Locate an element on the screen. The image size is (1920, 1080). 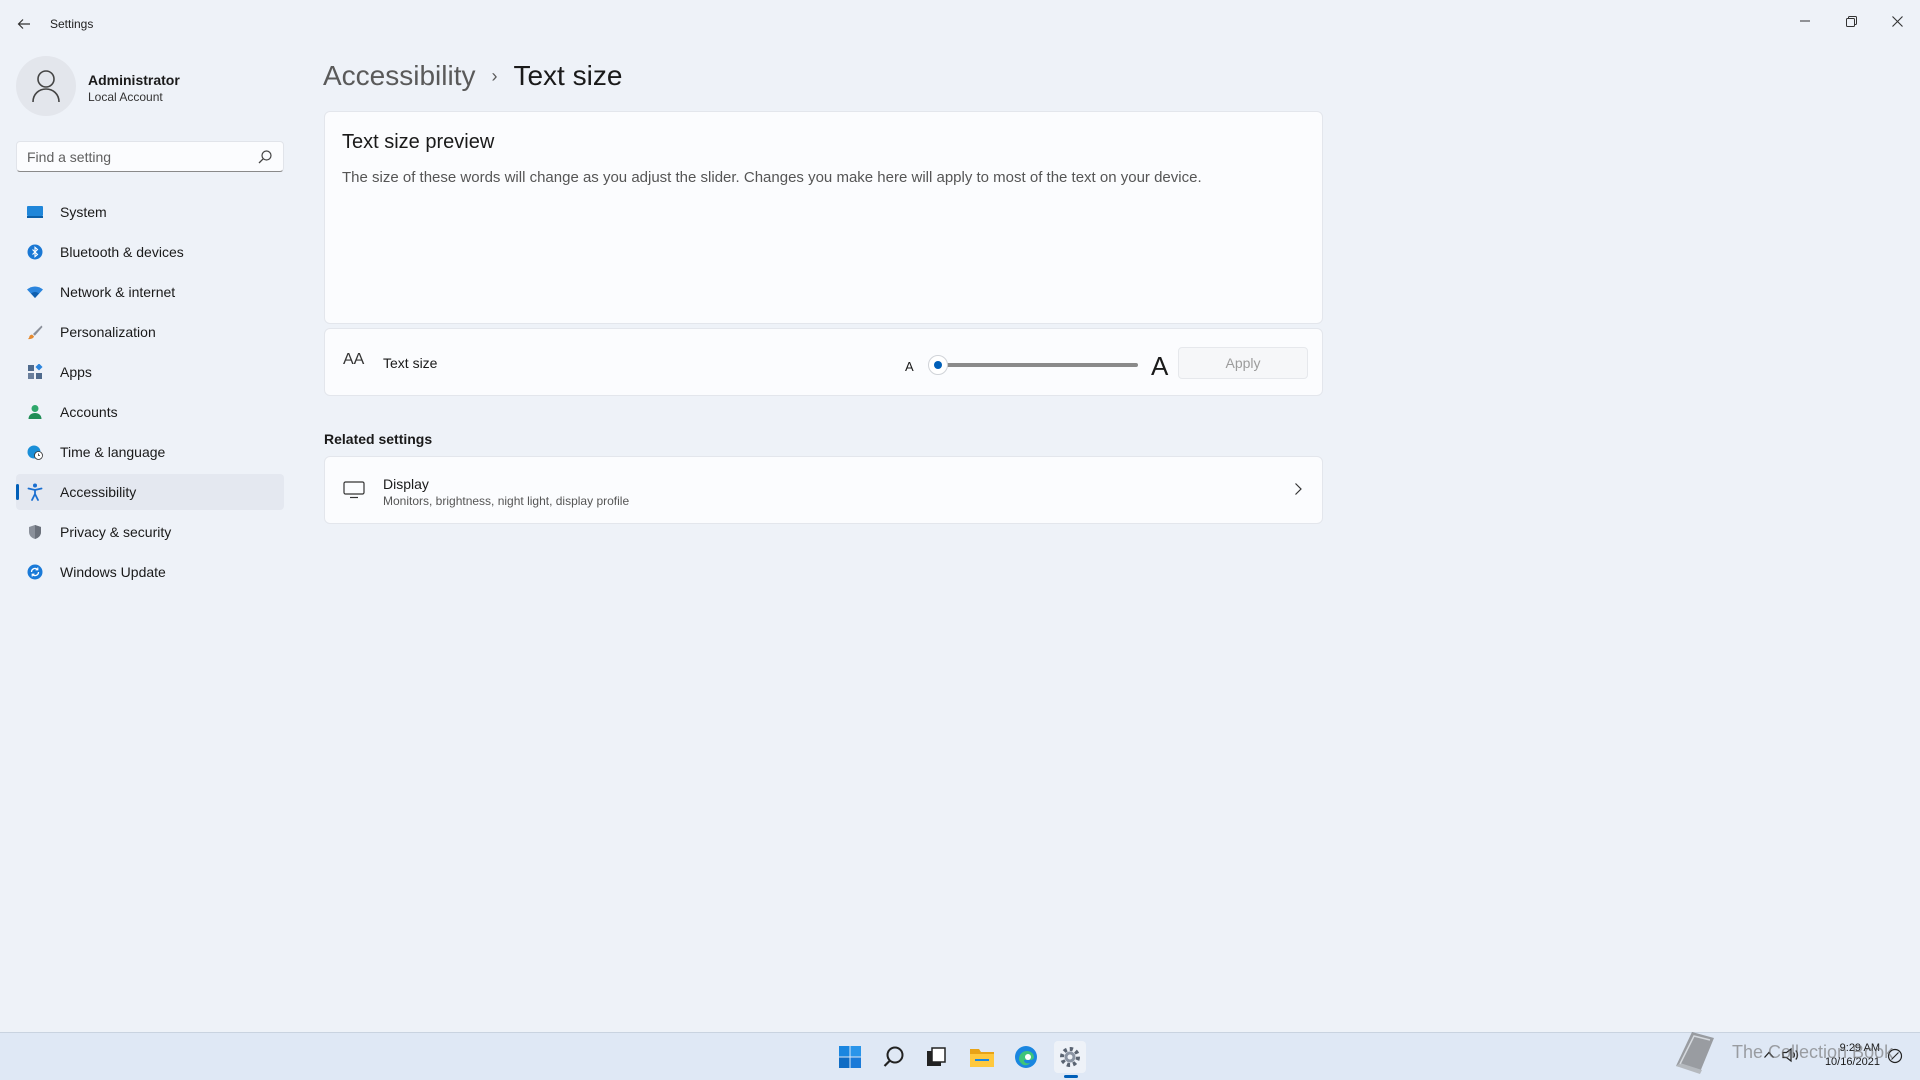
shield-icon is located at coordinates (35, 532).